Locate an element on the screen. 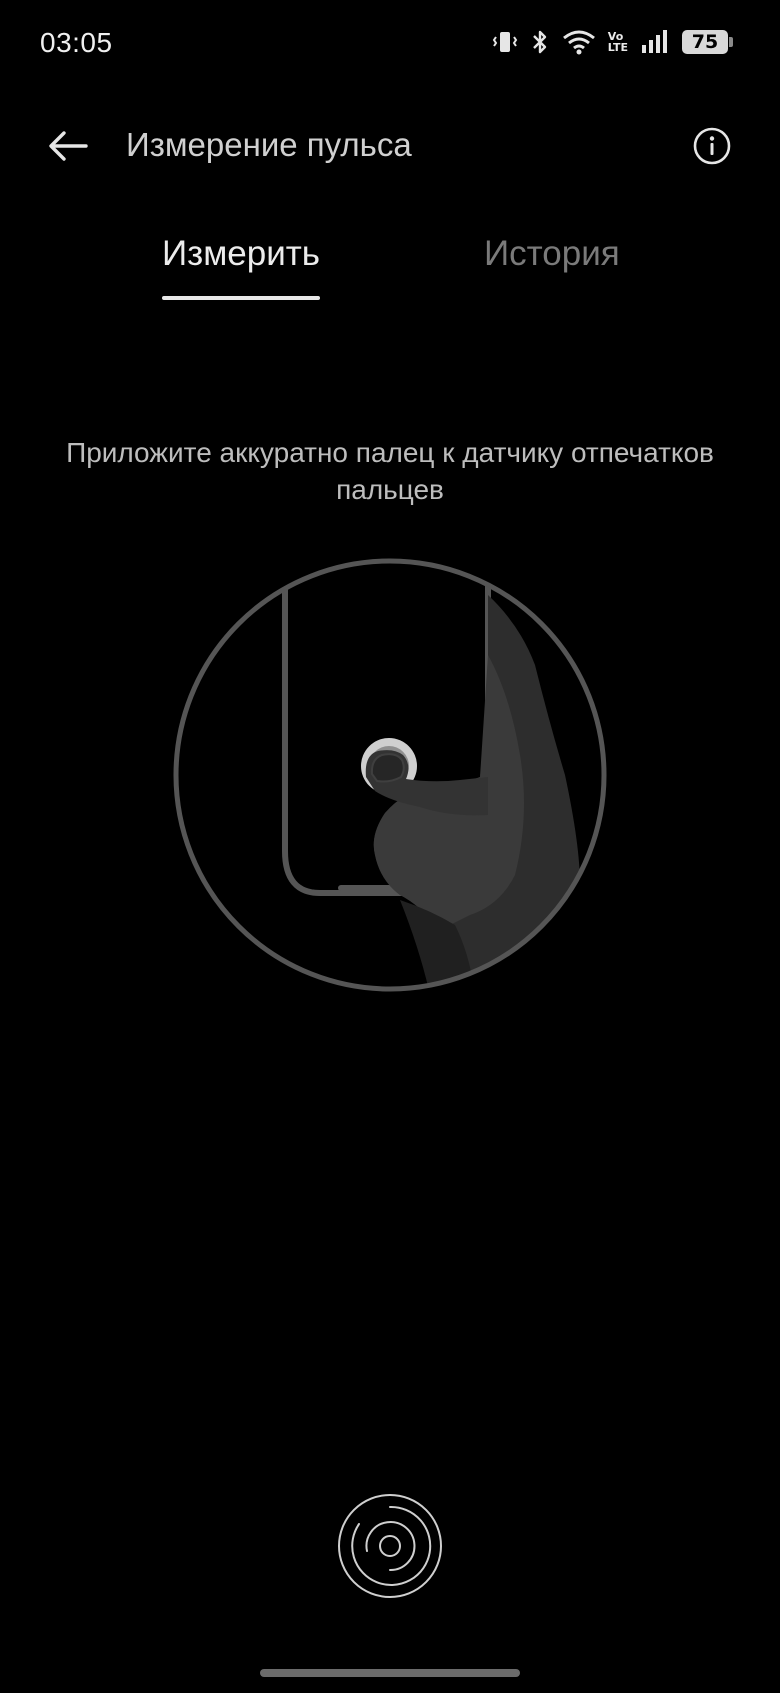 The image size is (780, 1693). gesture-navigation-bar is located at coordinates (390, 1673).